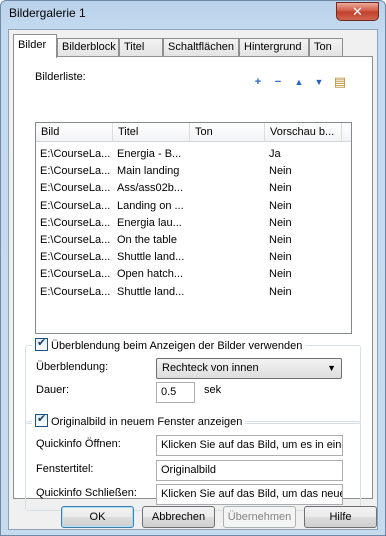  Describe the element at coordinates (201, 47) in the screenshot. I see `tab-schaltflaechen: Schaltflächen` at that location.